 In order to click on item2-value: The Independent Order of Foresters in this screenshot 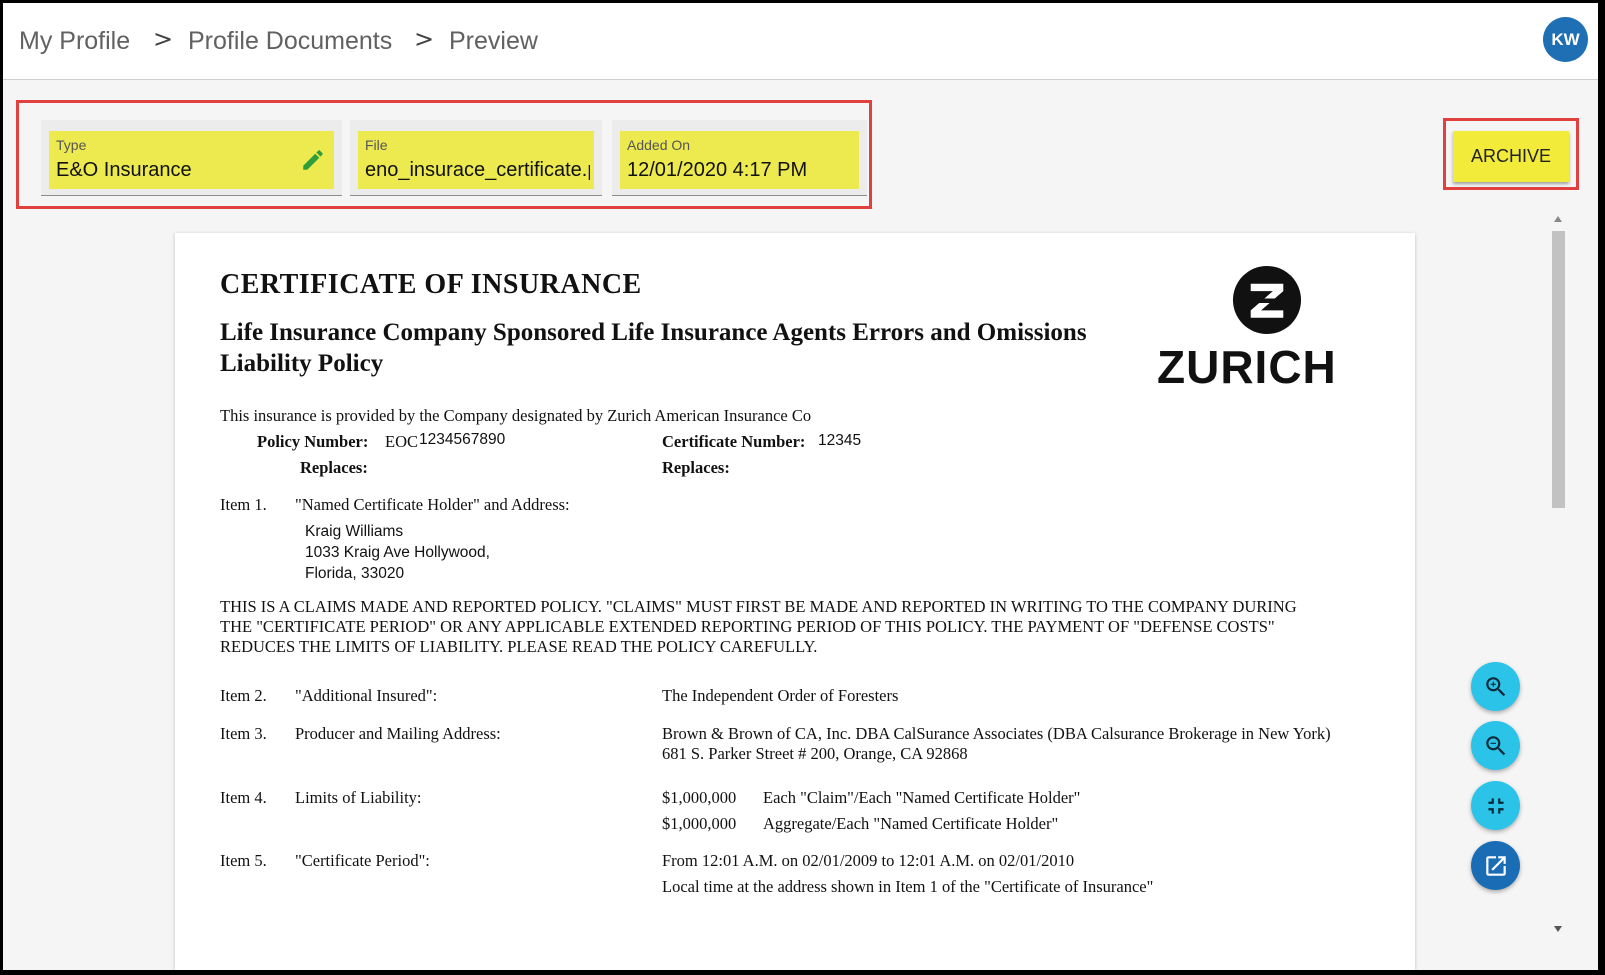, I will do `click(780, 695)`.